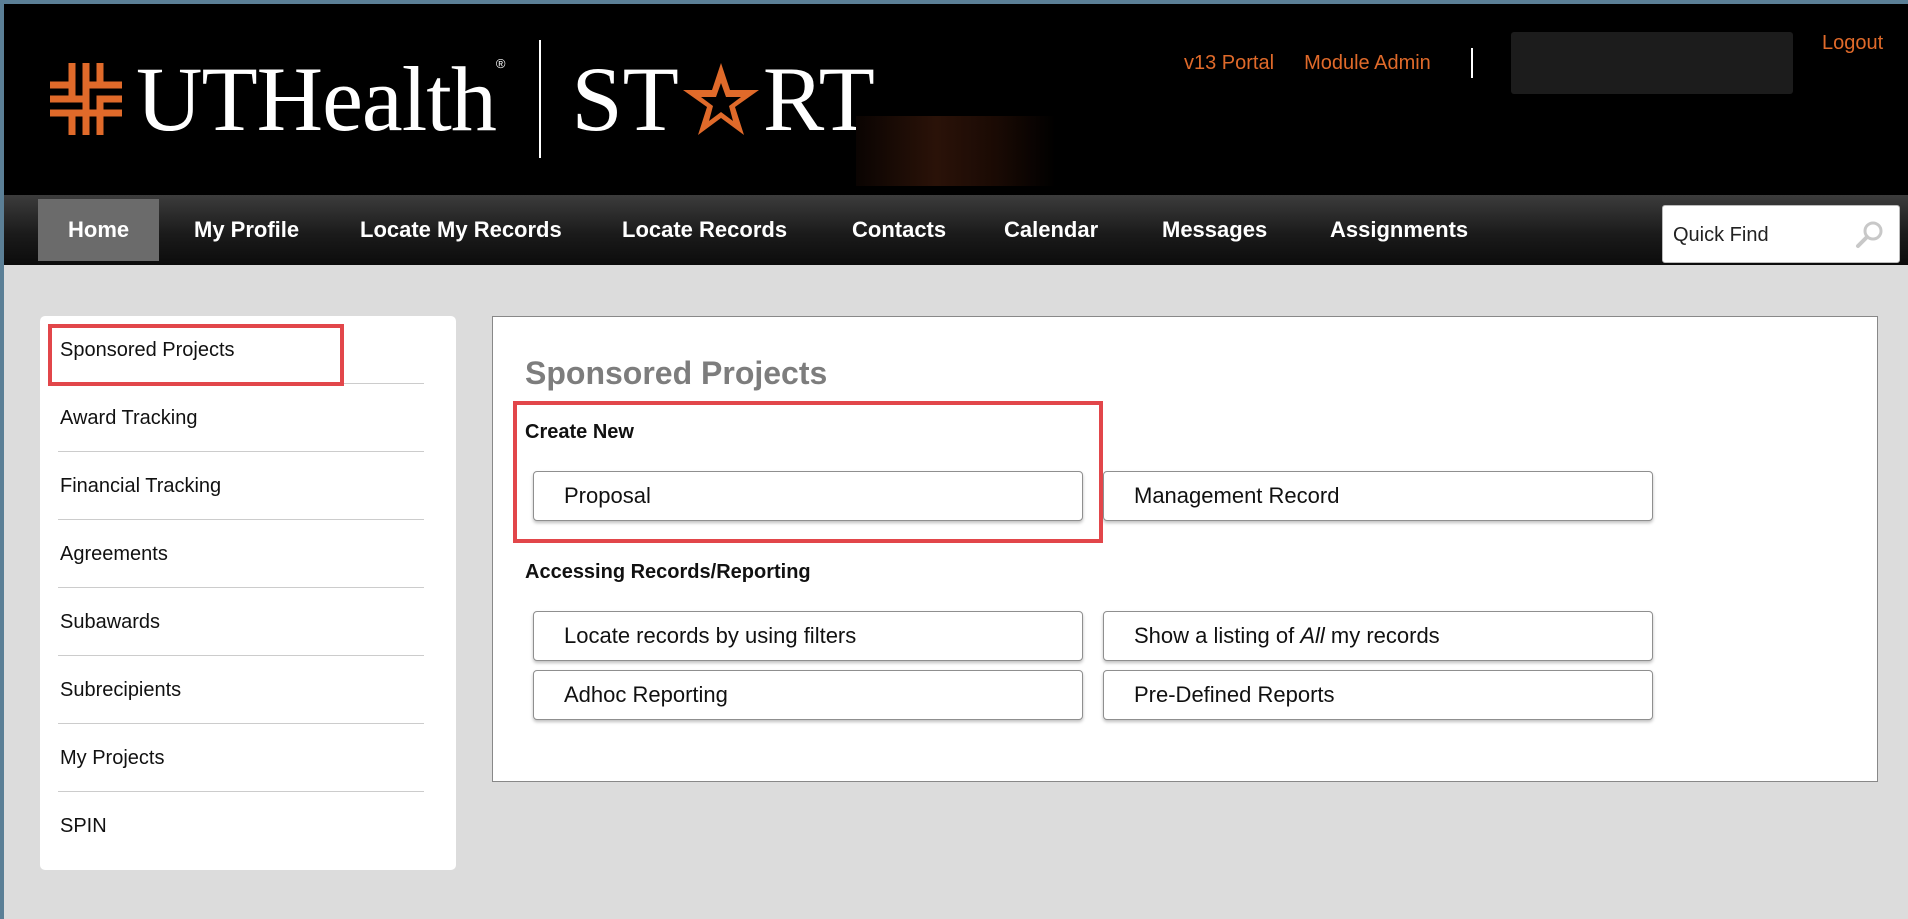 The width and height of the screenshot is (1908, 919). I want to click on show-all-records-button: Show a listing of All my records, so click(1378, 636).